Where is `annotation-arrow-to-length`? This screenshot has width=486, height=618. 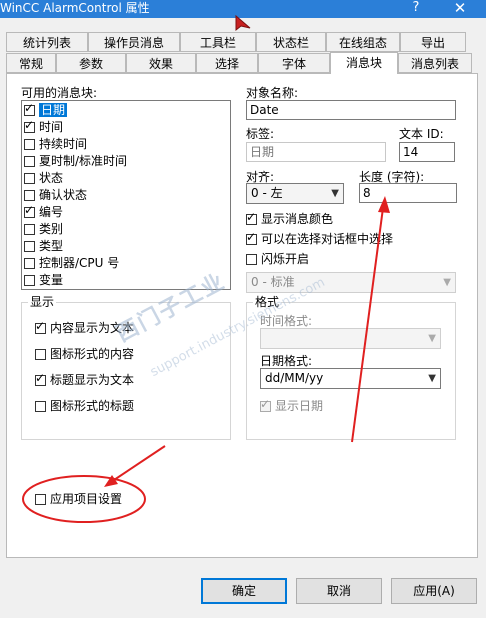 annotation-arrow-to-length is located at coordinates (367, 325).